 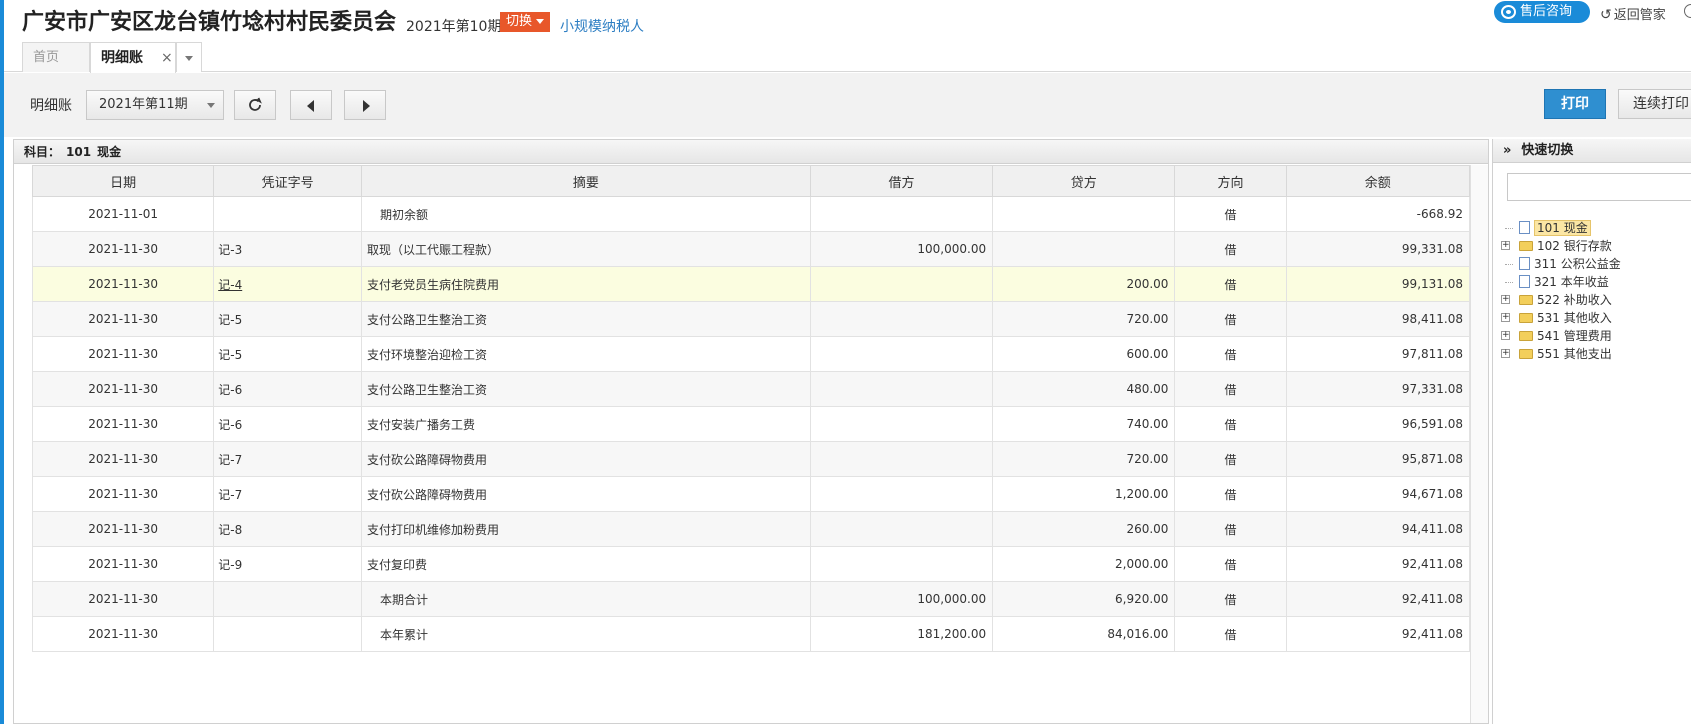 I want to click on column-header-debit: 借方, so click(x=901, y=181).